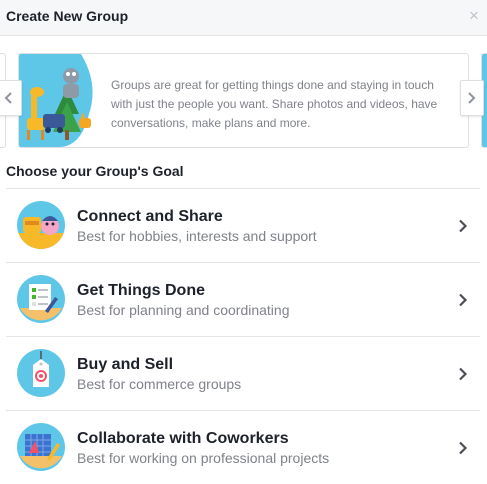 The height and width of the screenshot is (484, 487). What do you see at coordinates (474, 16) in the screenshot?
I see `close-button: ×` at bounding box center [474, 16].